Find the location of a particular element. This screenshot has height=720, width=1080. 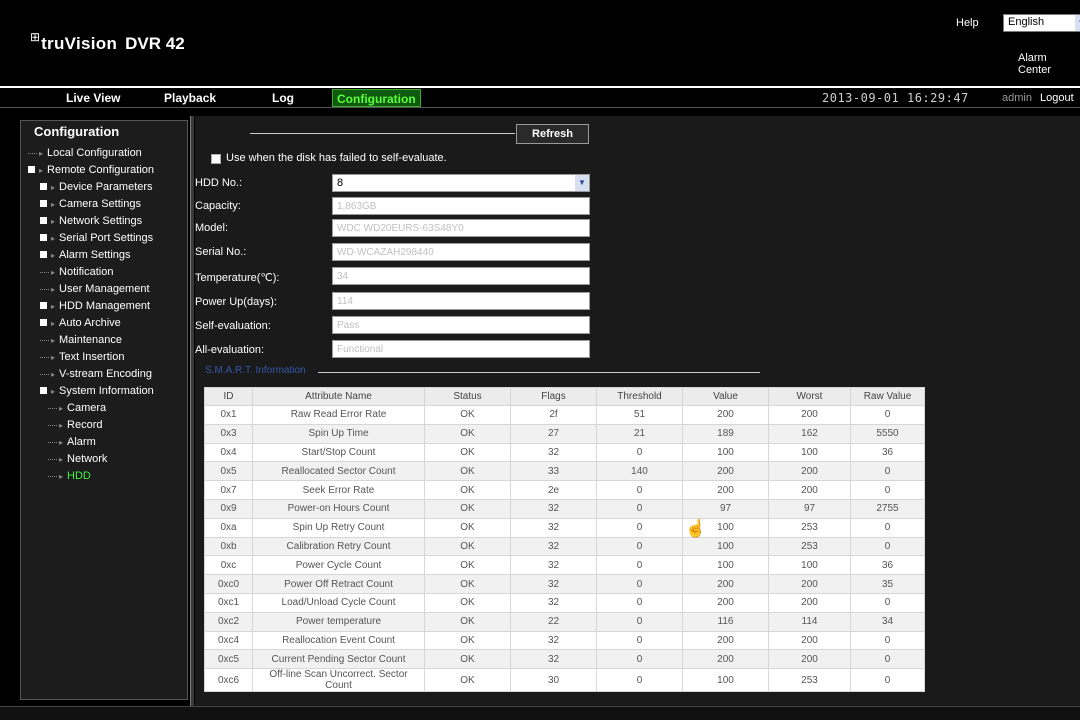

sidebar-item: ▸ Network Settings is located at coordinates (91, 221).